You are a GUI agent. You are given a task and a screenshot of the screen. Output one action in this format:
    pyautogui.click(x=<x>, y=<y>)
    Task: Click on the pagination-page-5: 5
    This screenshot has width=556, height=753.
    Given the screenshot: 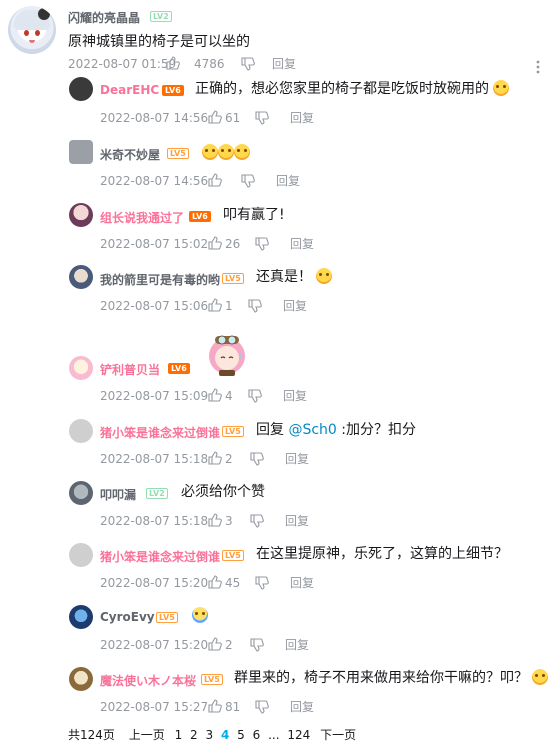 What is the action you would take?
    pyautogui.click(x=241, y=735)
    